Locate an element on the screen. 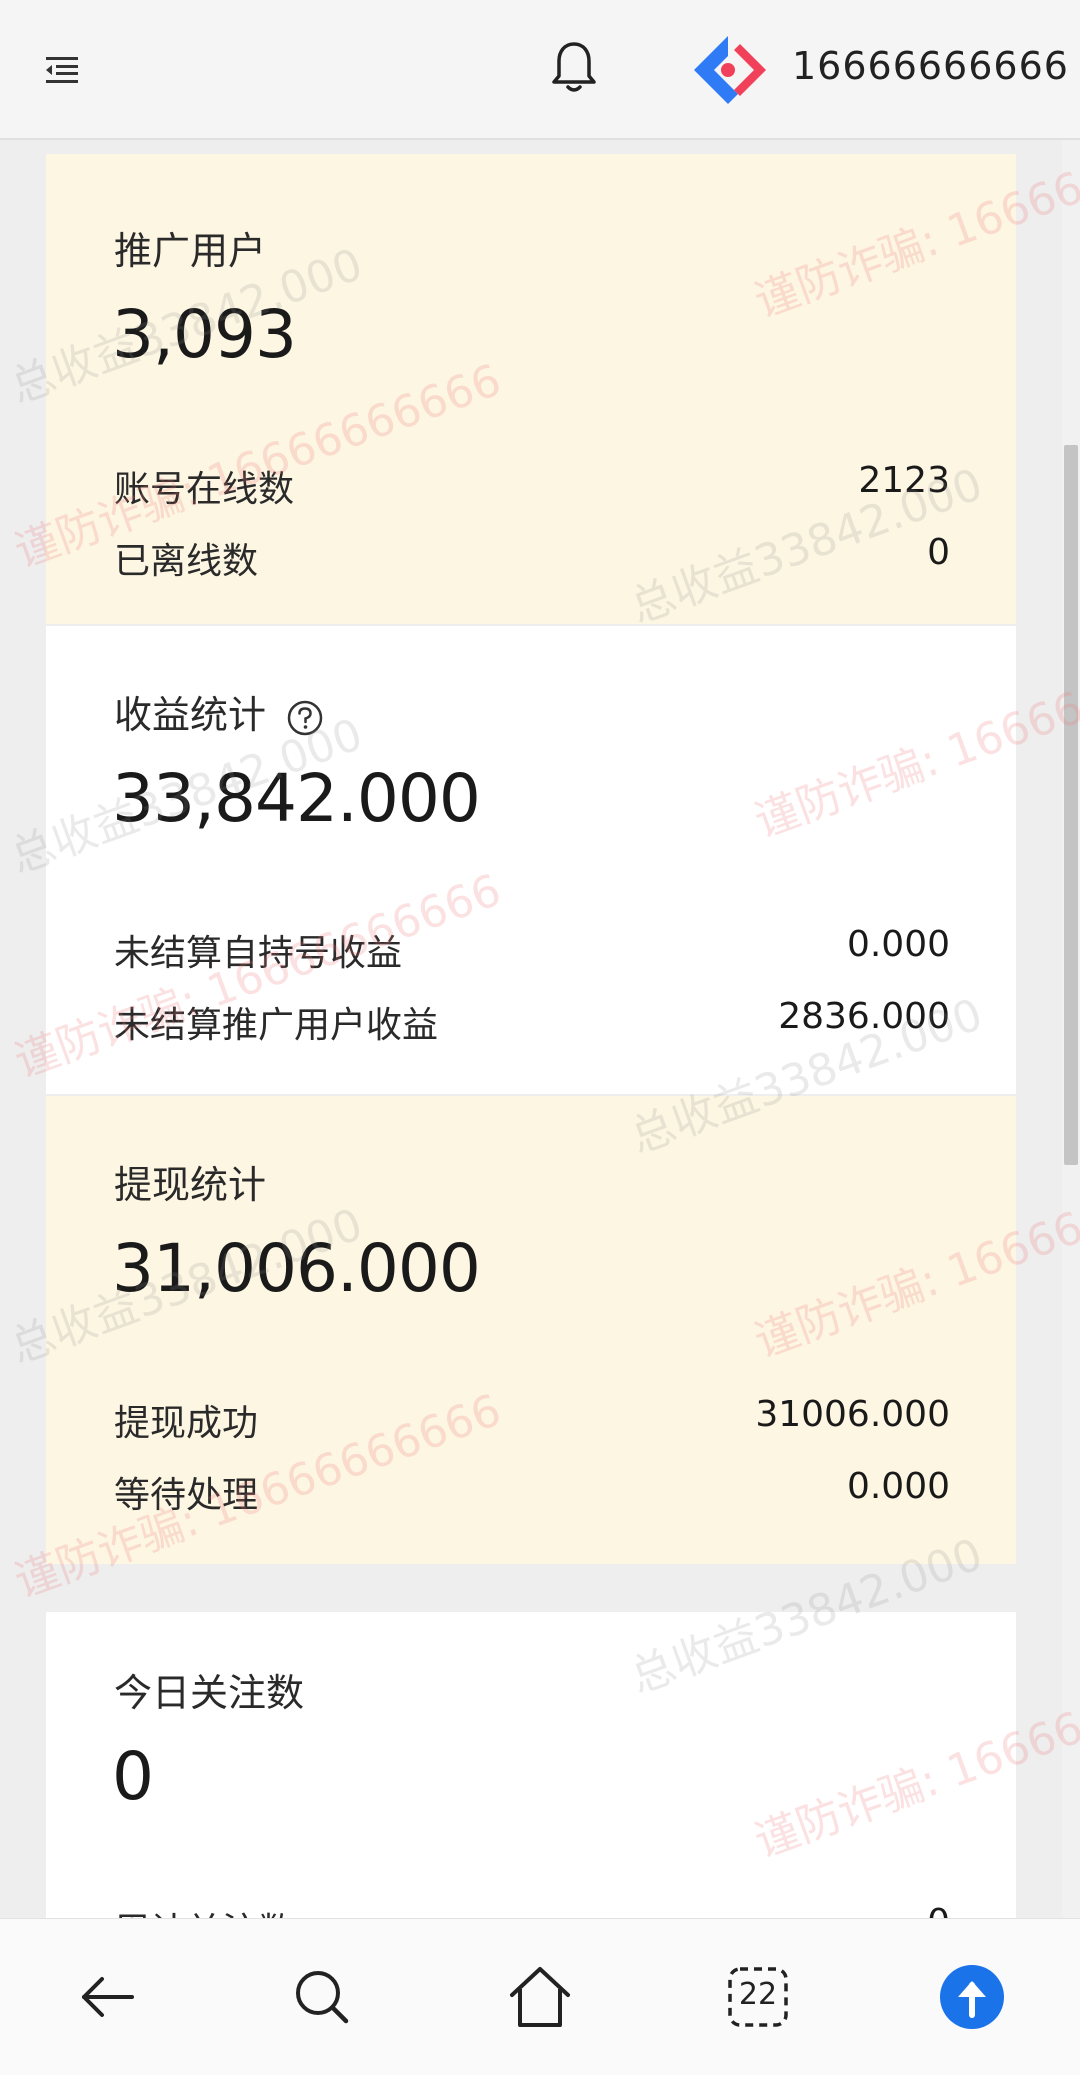 This screenshot has width=1080, height=2075. back-arrow-icon is located at coordinates (108, 1997).